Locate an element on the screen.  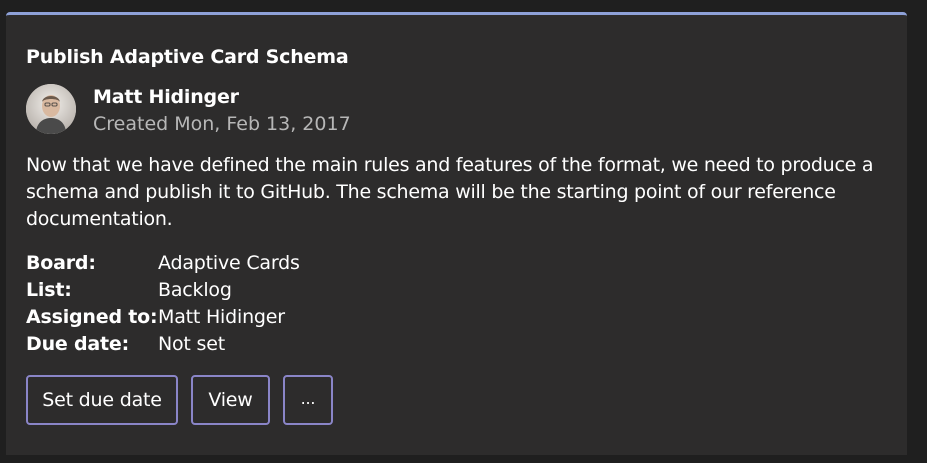
fact-value-list: Backlog is located at coordinates (195, 290).